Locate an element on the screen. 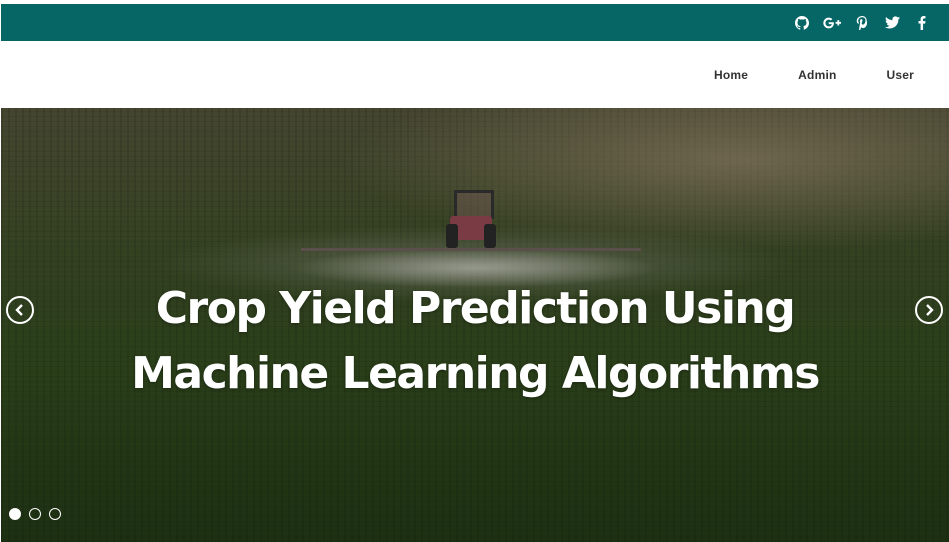 The image size is (949, 542). social-links is located at coordinates (862, 22).